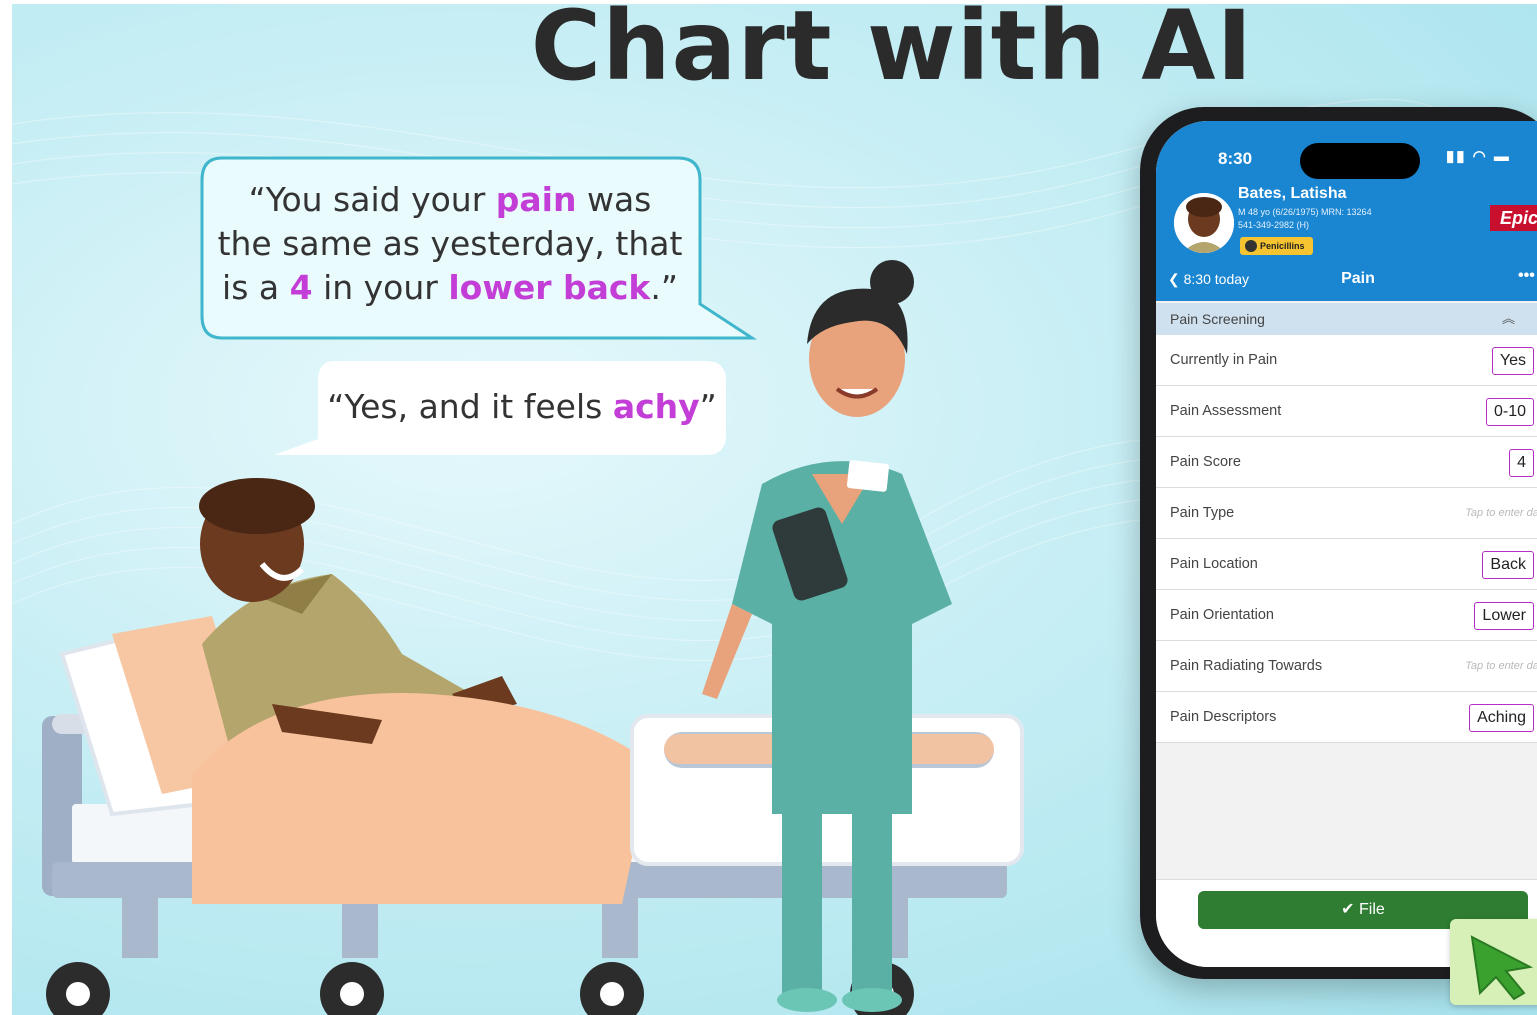 The width and height of the screenshot is (1537, 1015). Describe the element at coordinates (1205, 462) in the screenshot. I see `row-label: Pain Score` at that location.